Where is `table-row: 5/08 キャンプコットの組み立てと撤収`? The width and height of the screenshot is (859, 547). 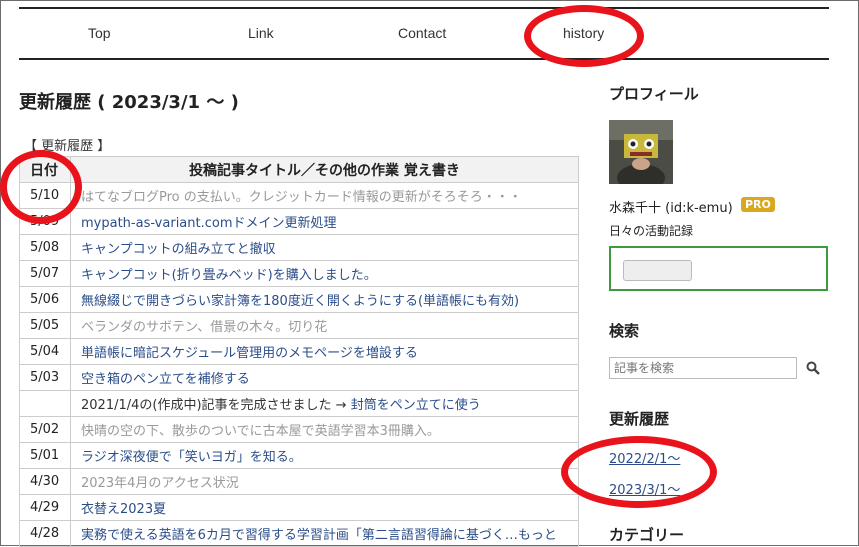
table-row: 5/08 キャンプコットの組み立てと撤収 is located at coordinates (299, 247).